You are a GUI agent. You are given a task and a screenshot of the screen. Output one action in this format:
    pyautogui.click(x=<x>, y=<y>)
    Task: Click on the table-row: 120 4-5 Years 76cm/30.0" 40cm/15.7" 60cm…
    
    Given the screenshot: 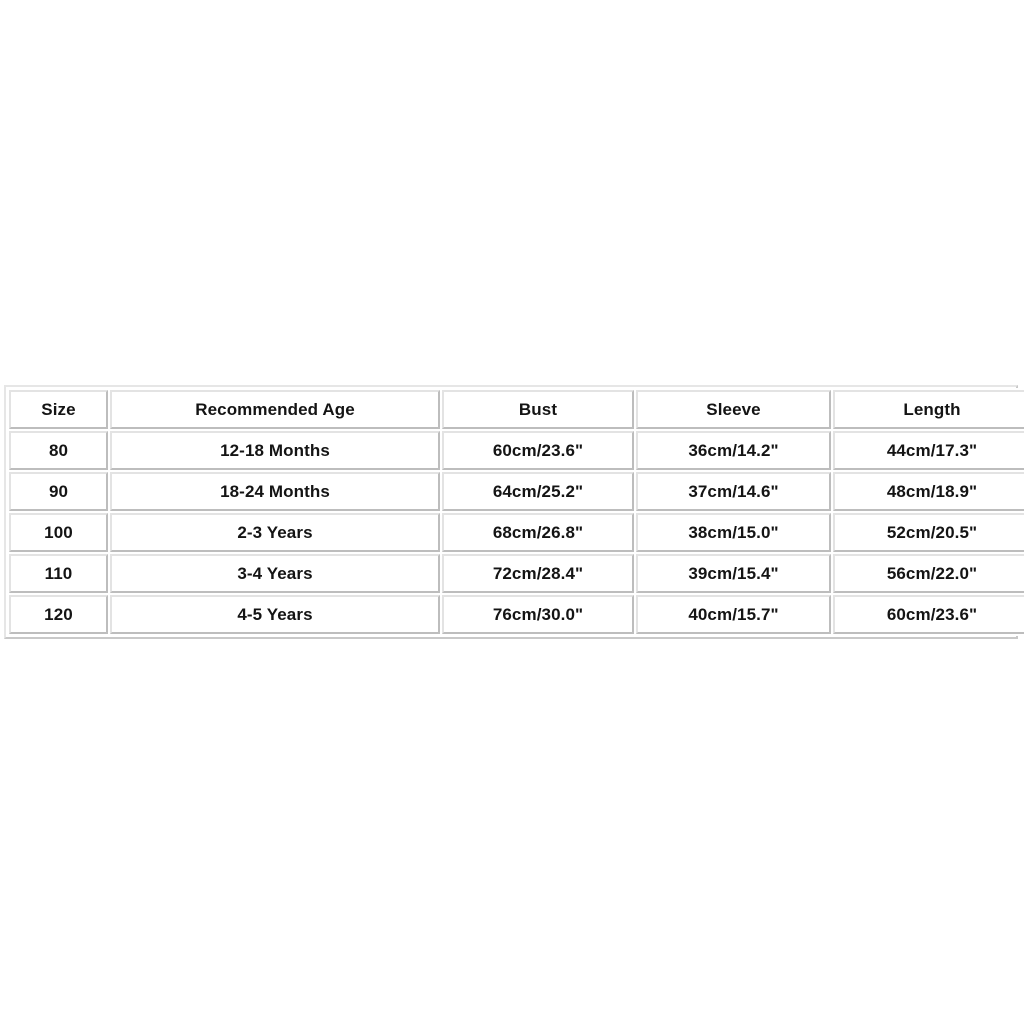 What is the action you would take?
    pyautogui.click(x=516, y=614)
    